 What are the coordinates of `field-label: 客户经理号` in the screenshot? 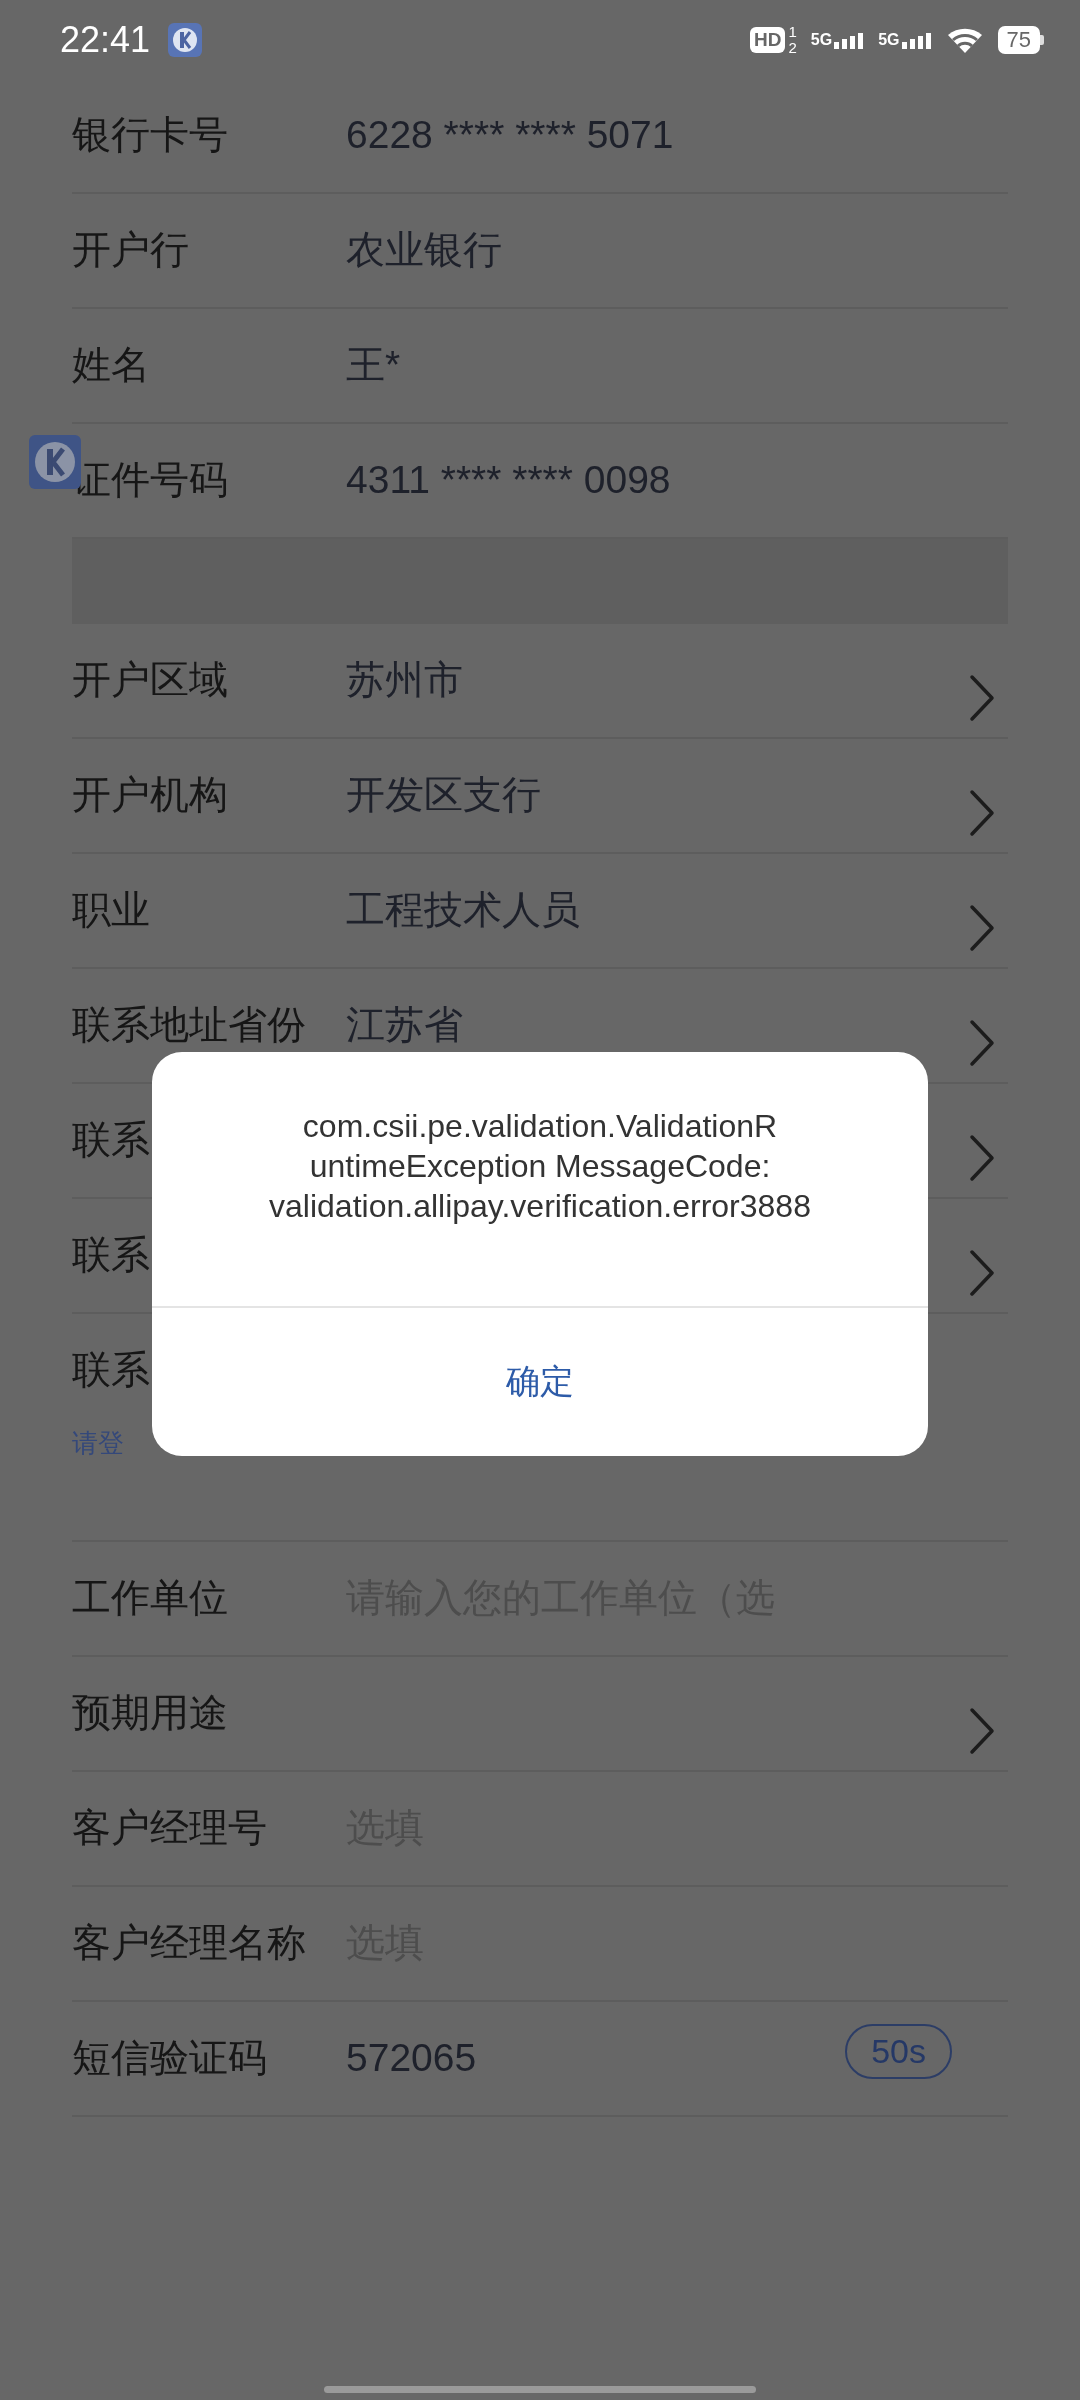 It's located at (170, 1828).